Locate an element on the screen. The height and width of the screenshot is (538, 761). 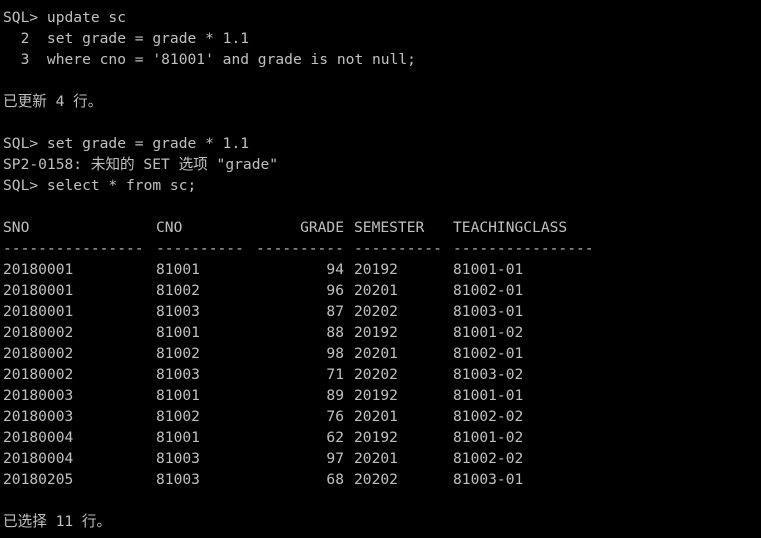
table-row: 20180001 81002 96 20201 81002-01 is located at coordinates (382, 290).